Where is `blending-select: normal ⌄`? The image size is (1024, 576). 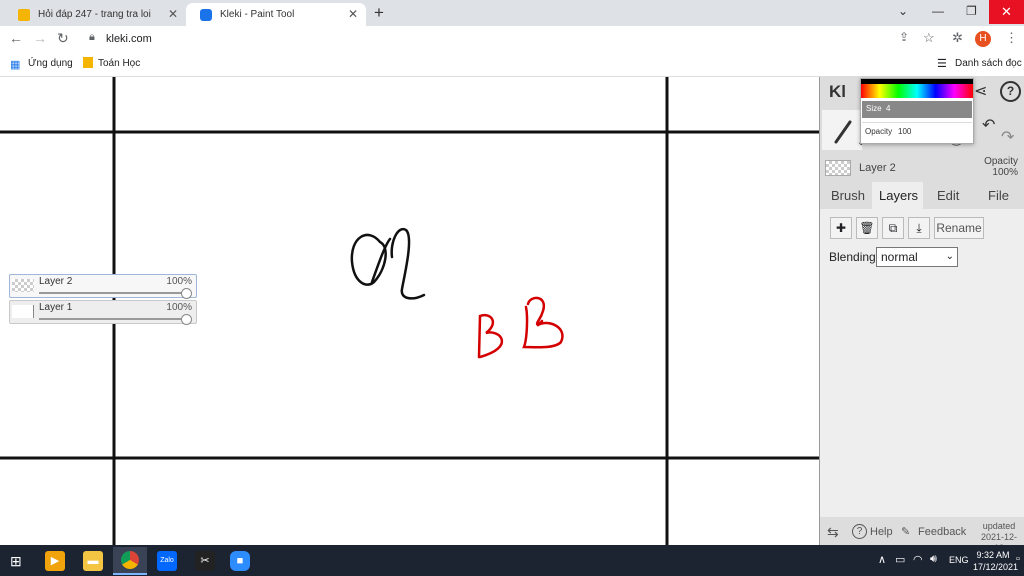
blending-select: normal ⌄ is located at coordinates (917, 257).